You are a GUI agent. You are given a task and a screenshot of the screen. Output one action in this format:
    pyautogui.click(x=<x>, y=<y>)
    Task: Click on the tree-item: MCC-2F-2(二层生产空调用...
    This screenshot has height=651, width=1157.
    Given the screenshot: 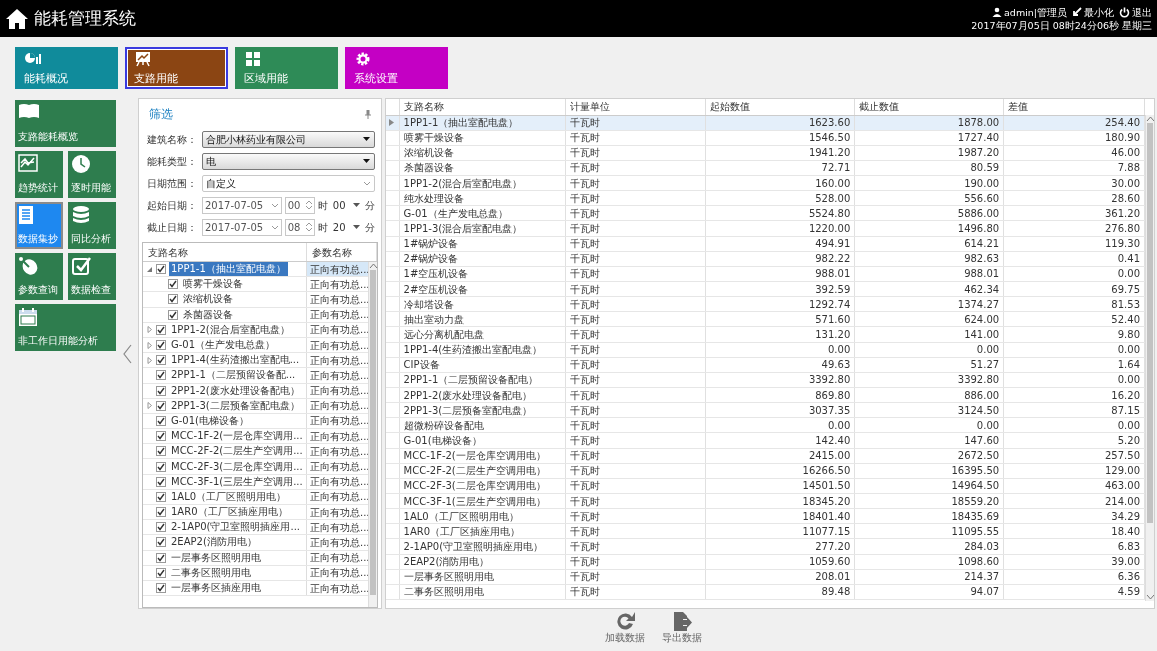 What is the action you would take?
    pyautogui.click(x=237, y=451)
    